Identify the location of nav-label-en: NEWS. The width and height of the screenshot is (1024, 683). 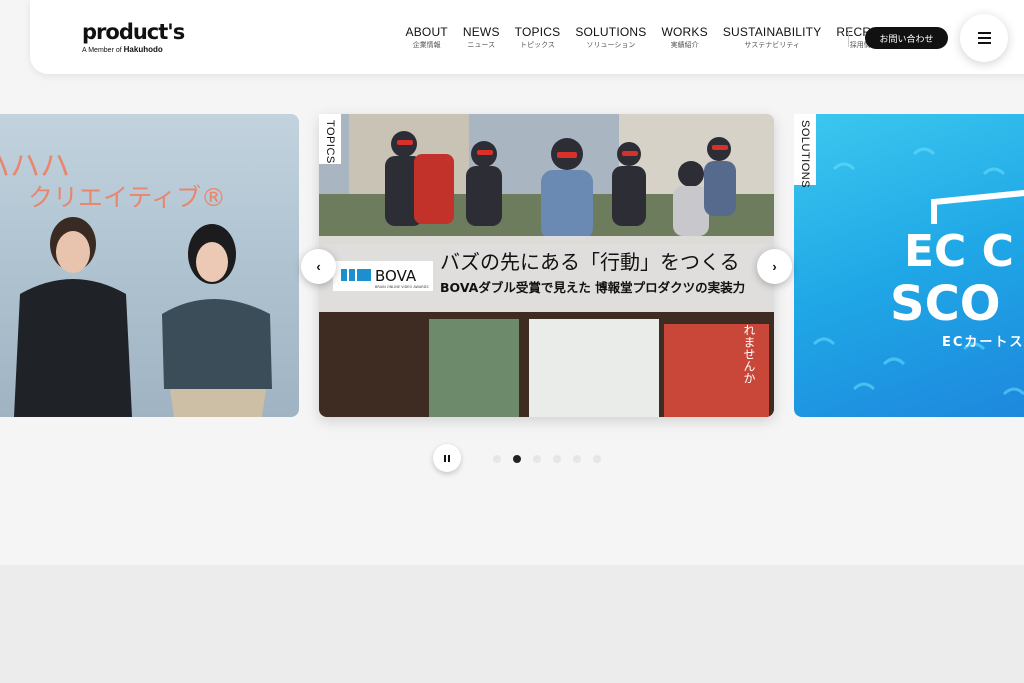
(481, 32).